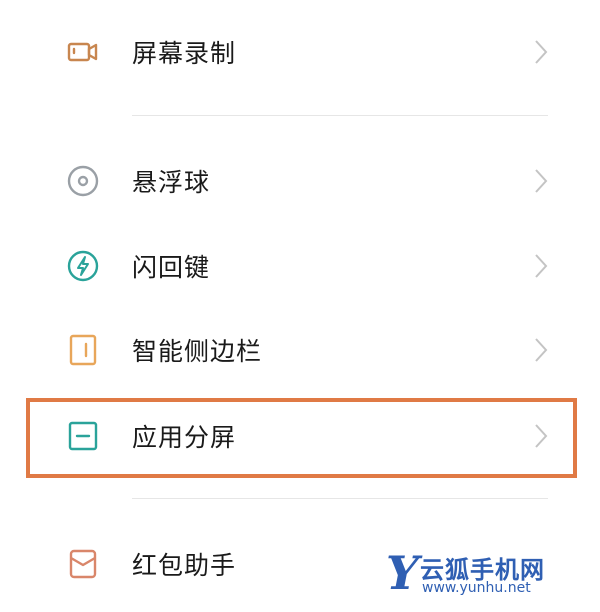 The height and width of the screenshot is (612, 600). I want to click on settings-item-smart-sidebar: 智能侧边栏, so click(300, 350).